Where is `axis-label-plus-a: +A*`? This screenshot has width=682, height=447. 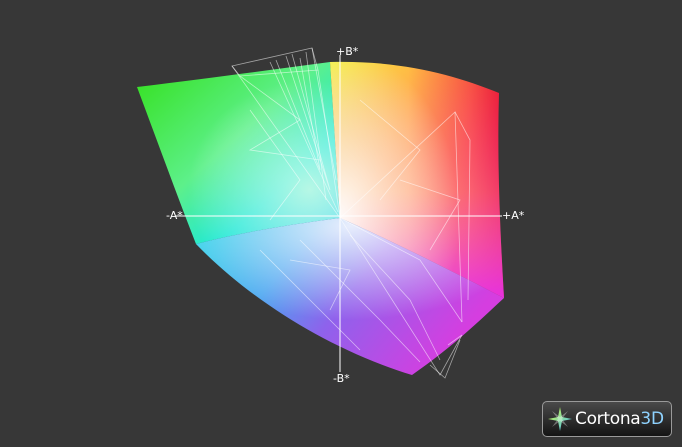
axis-label-plus-a: +A* is located at coordinates (513, 215).